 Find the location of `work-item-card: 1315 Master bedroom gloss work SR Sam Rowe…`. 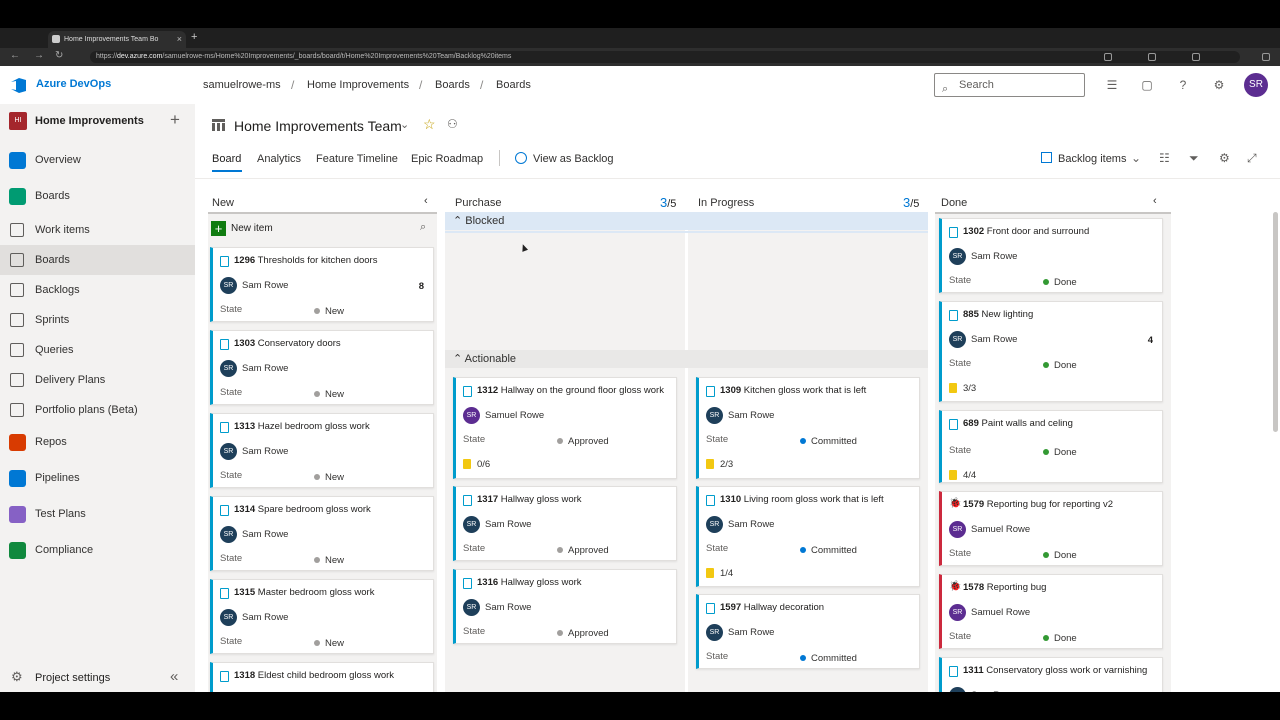

work-item-card: 1315 Master bedroom gloss work SR Sam Rowe… is located at coordinates (322, 616).